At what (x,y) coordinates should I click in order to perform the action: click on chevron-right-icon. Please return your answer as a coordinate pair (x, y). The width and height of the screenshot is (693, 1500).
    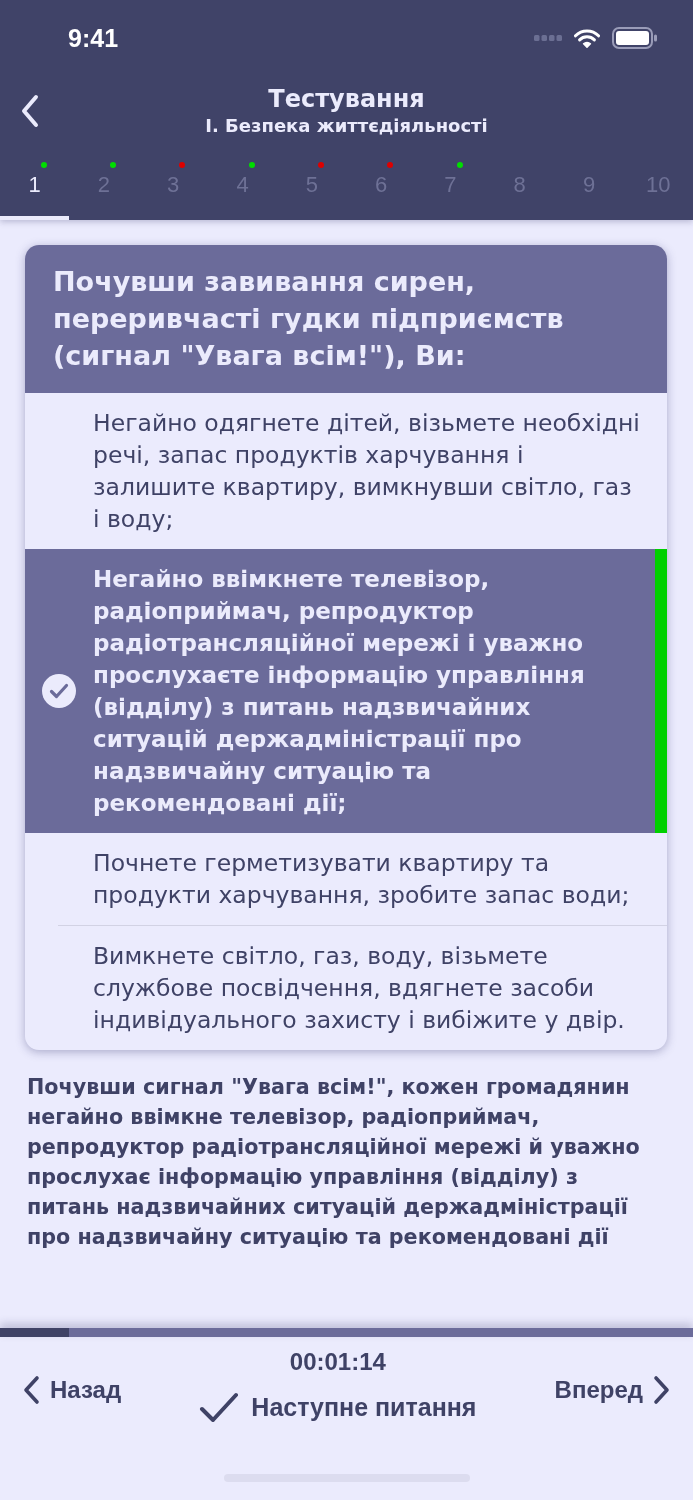
    Looking at the image, I should click on (662, 1390).